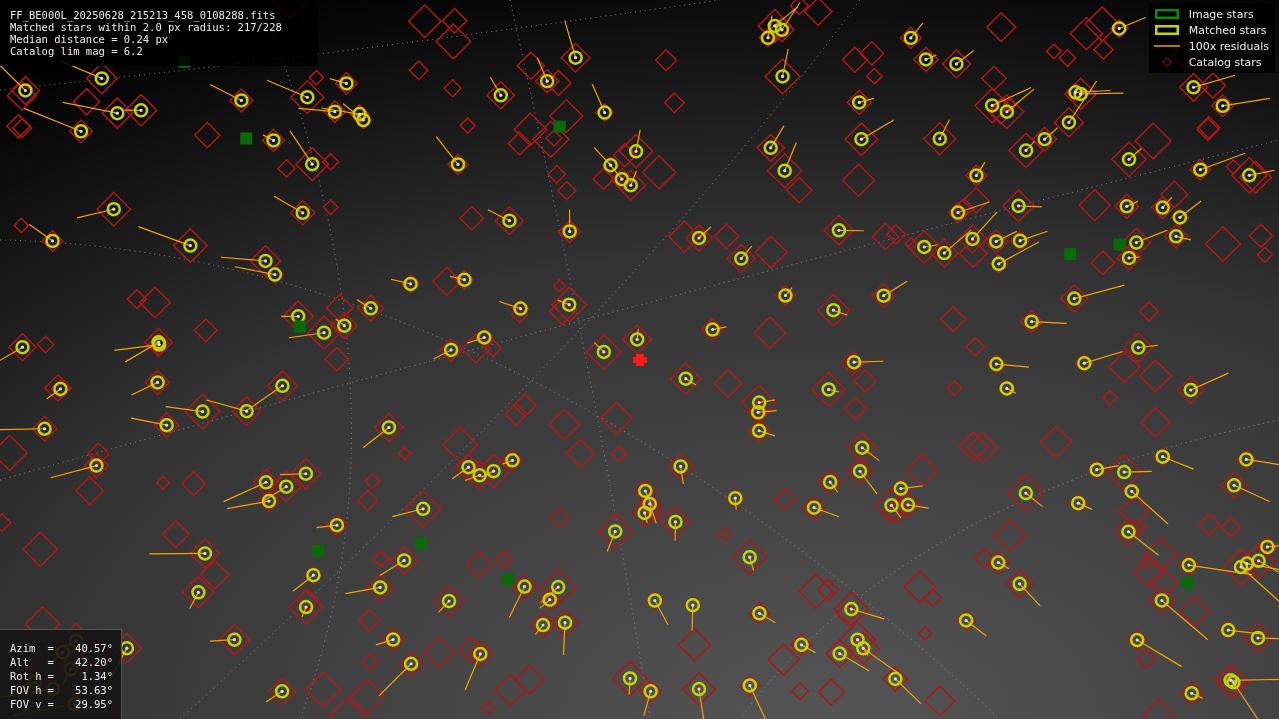 The height and width of the screenshot is (719, 1279). Describe the element at coordinates (1227, 30) in the screenshot. I see `legend-label: Matched stars` at that location.